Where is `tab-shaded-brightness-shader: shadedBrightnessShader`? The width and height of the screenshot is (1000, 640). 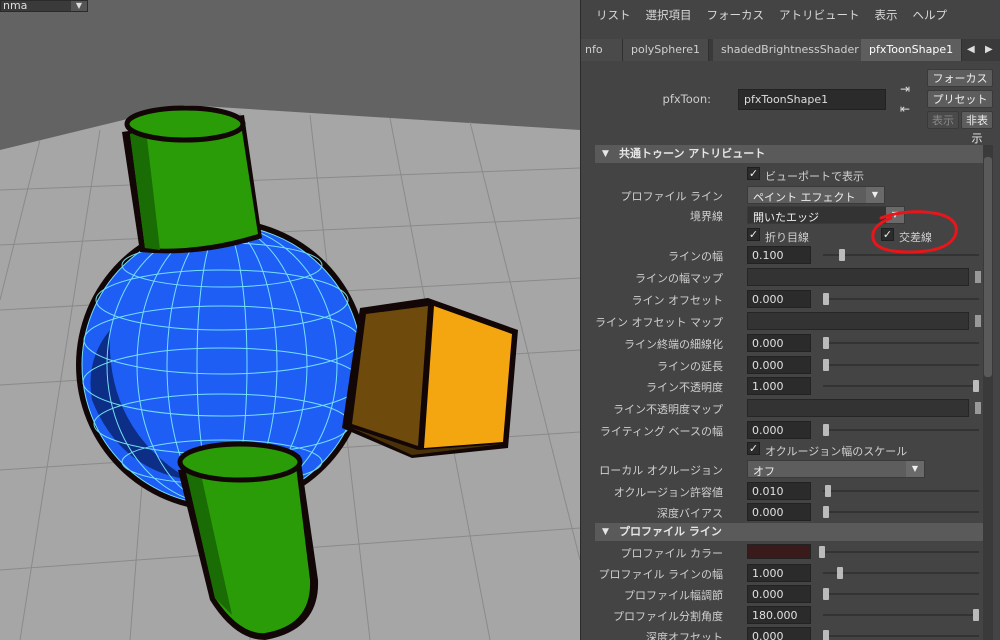 tab-shaded-brightness-shader: shadedBrightnessShader is located at coordinates (790, 50).